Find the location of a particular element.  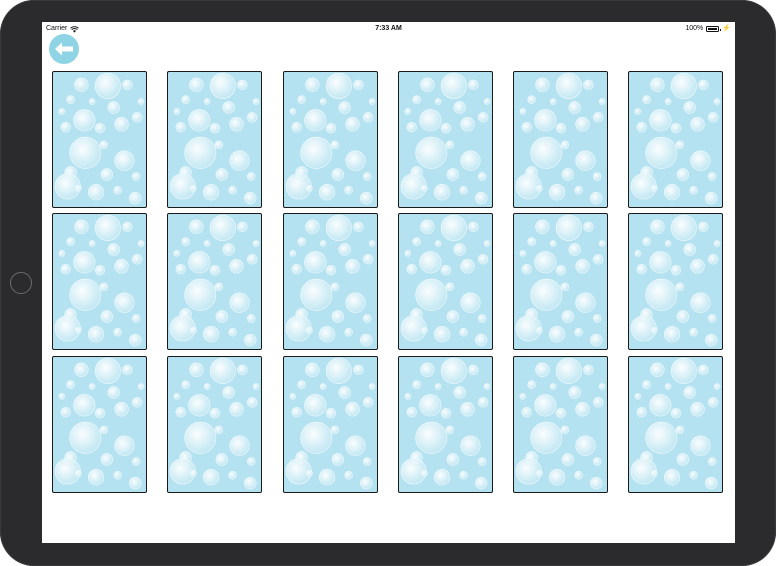

home-button is located at coordinates (21, 283).